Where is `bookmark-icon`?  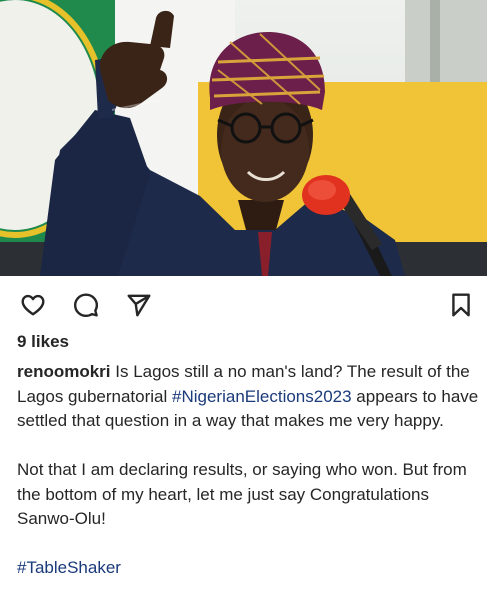 bookmark-icon is located at coordinates (461, 305).